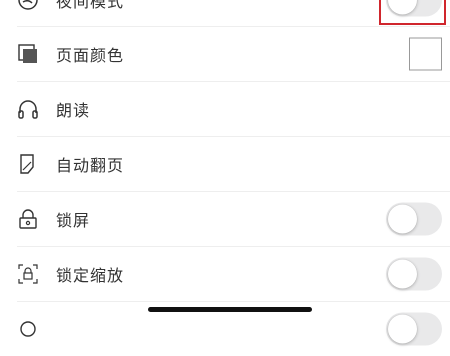  What do you see at coordinates (28, 54) in the screenshot?
I see `page-color-icon` at bounding box center [28, 54].